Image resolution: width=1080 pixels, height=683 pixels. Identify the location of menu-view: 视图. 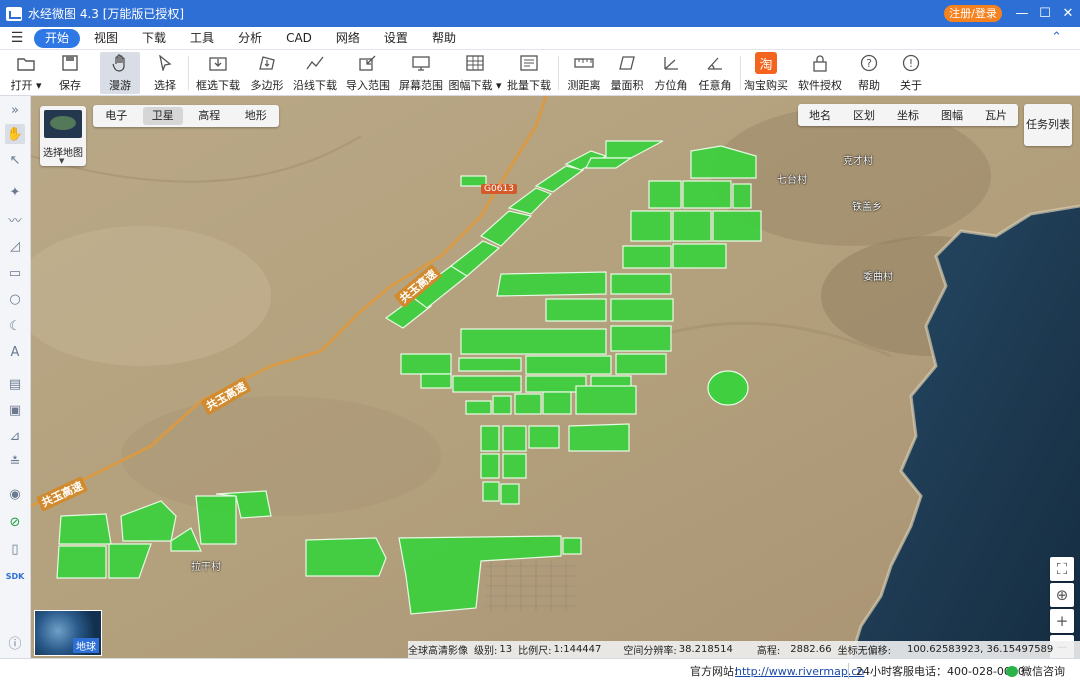
(106, 38).